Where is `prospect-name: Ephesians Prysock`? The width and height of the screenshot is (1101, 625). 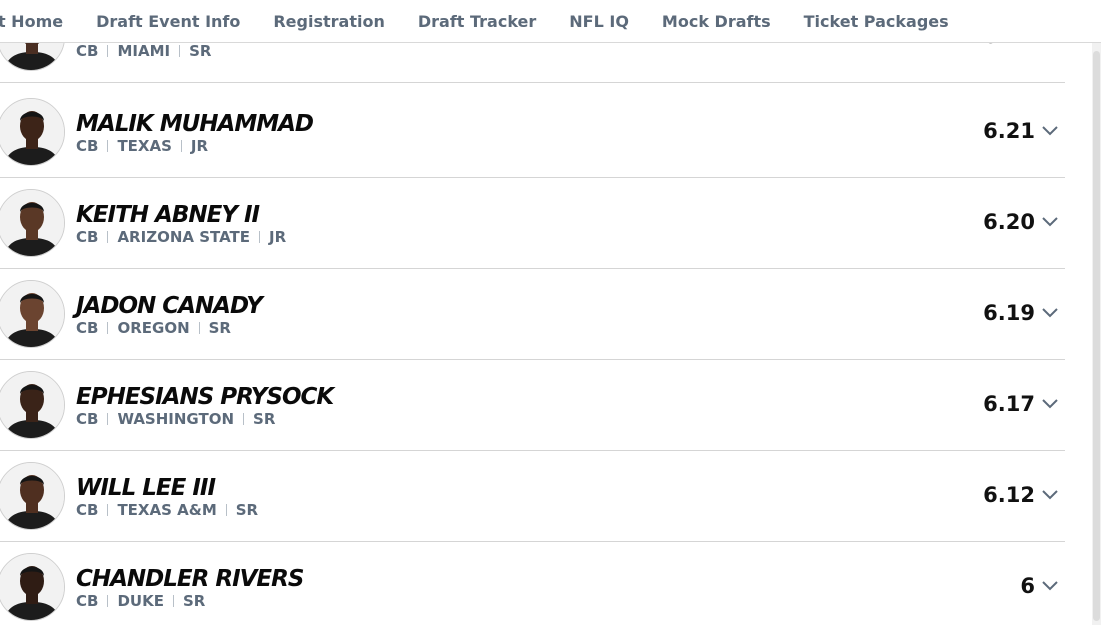 prospect-name: Ephesians Prysock is located at coordinates (205, 397).